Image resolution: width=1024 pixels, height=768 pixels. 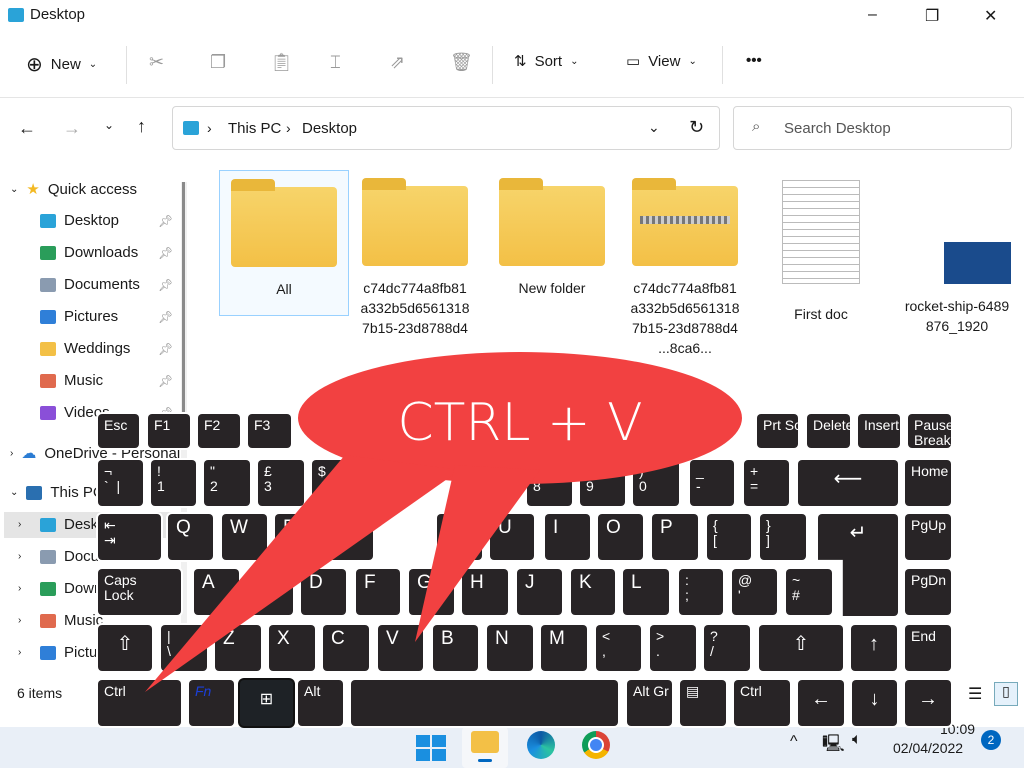 I want to click on key-p: P, so click(x=675, y=537).